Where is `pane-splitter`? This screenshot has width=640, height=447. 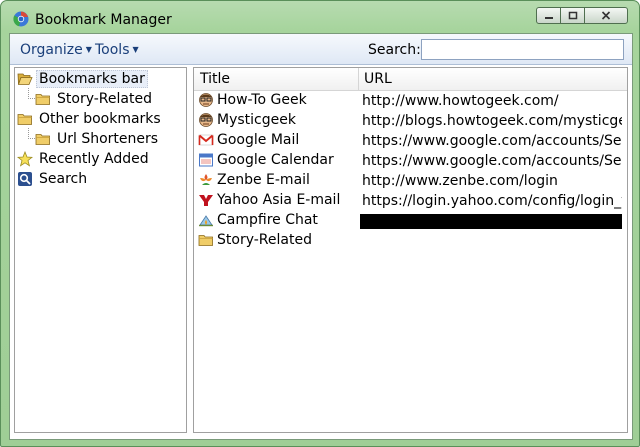
pane-splitter is located at coordinates (190, 250).